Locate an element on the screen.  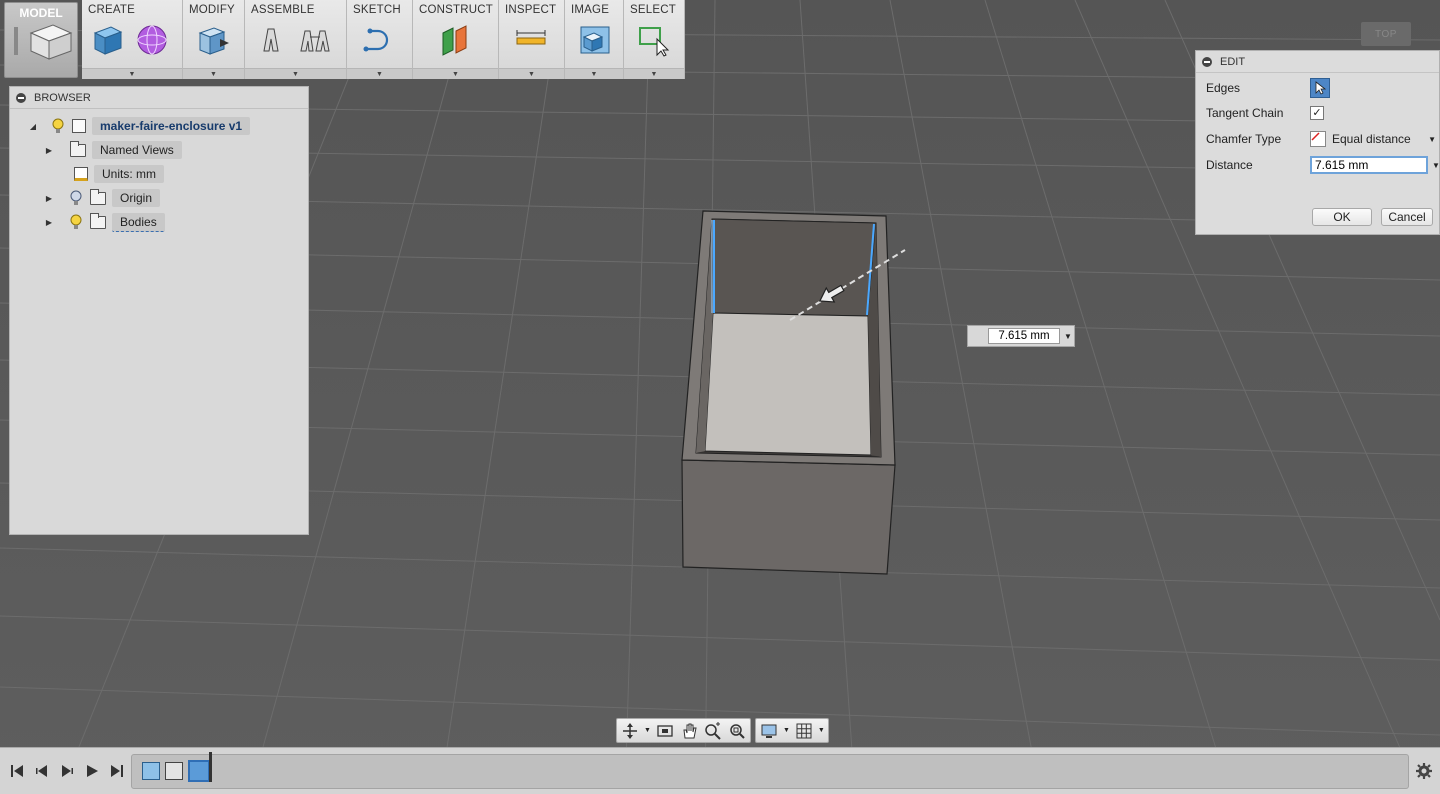
toolbar-group-sketch: SKETCH ▼ is located at coordinates (380, 39).